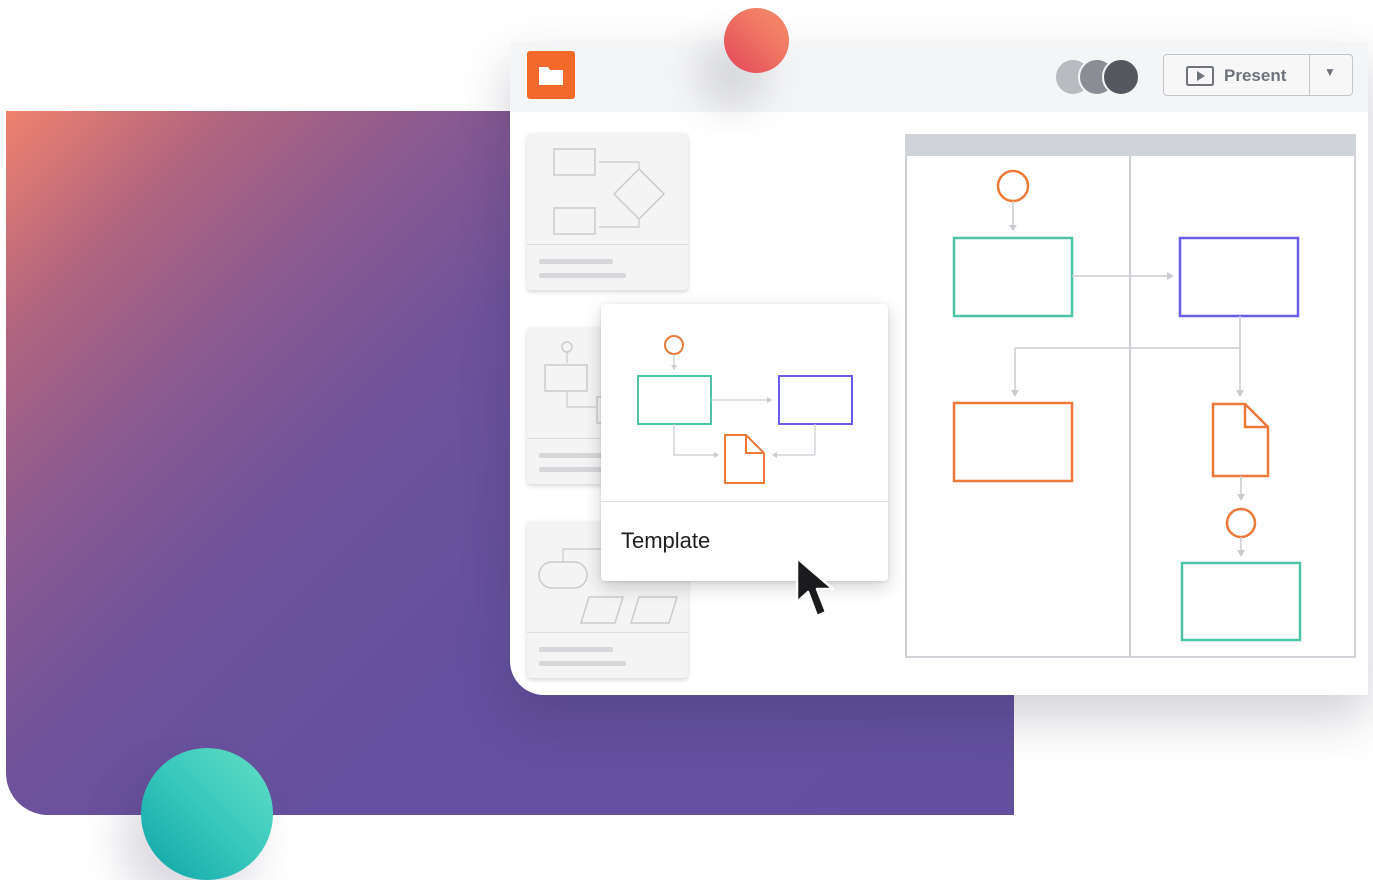 The image size is (1373, 880). I want to click on mouse-pointer-icon, so click(815, 587).